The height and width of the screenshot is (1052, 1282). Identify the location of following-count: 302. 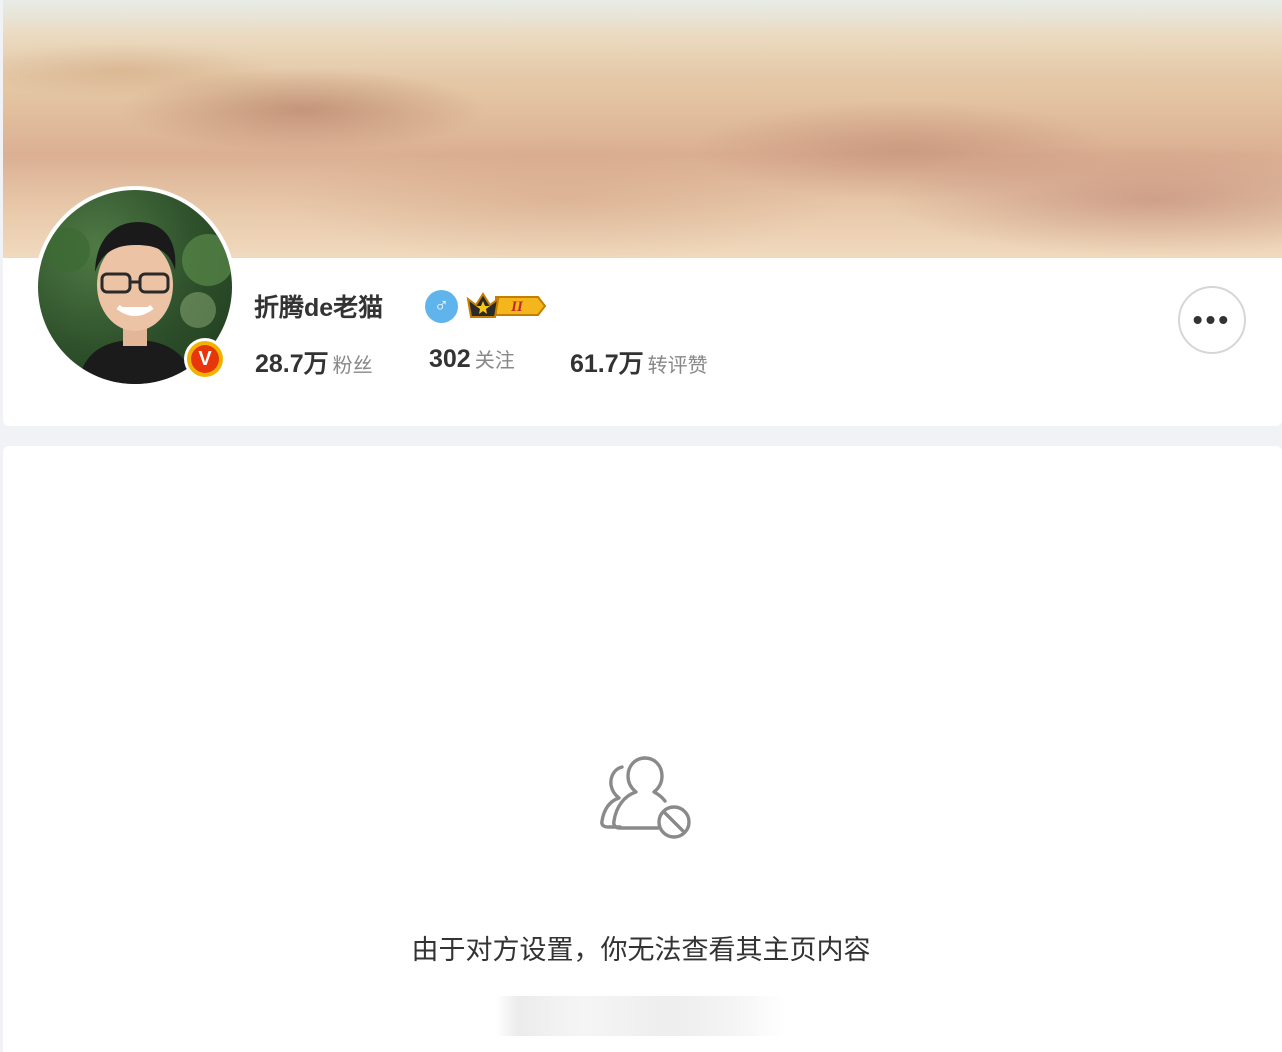
(450, 359).